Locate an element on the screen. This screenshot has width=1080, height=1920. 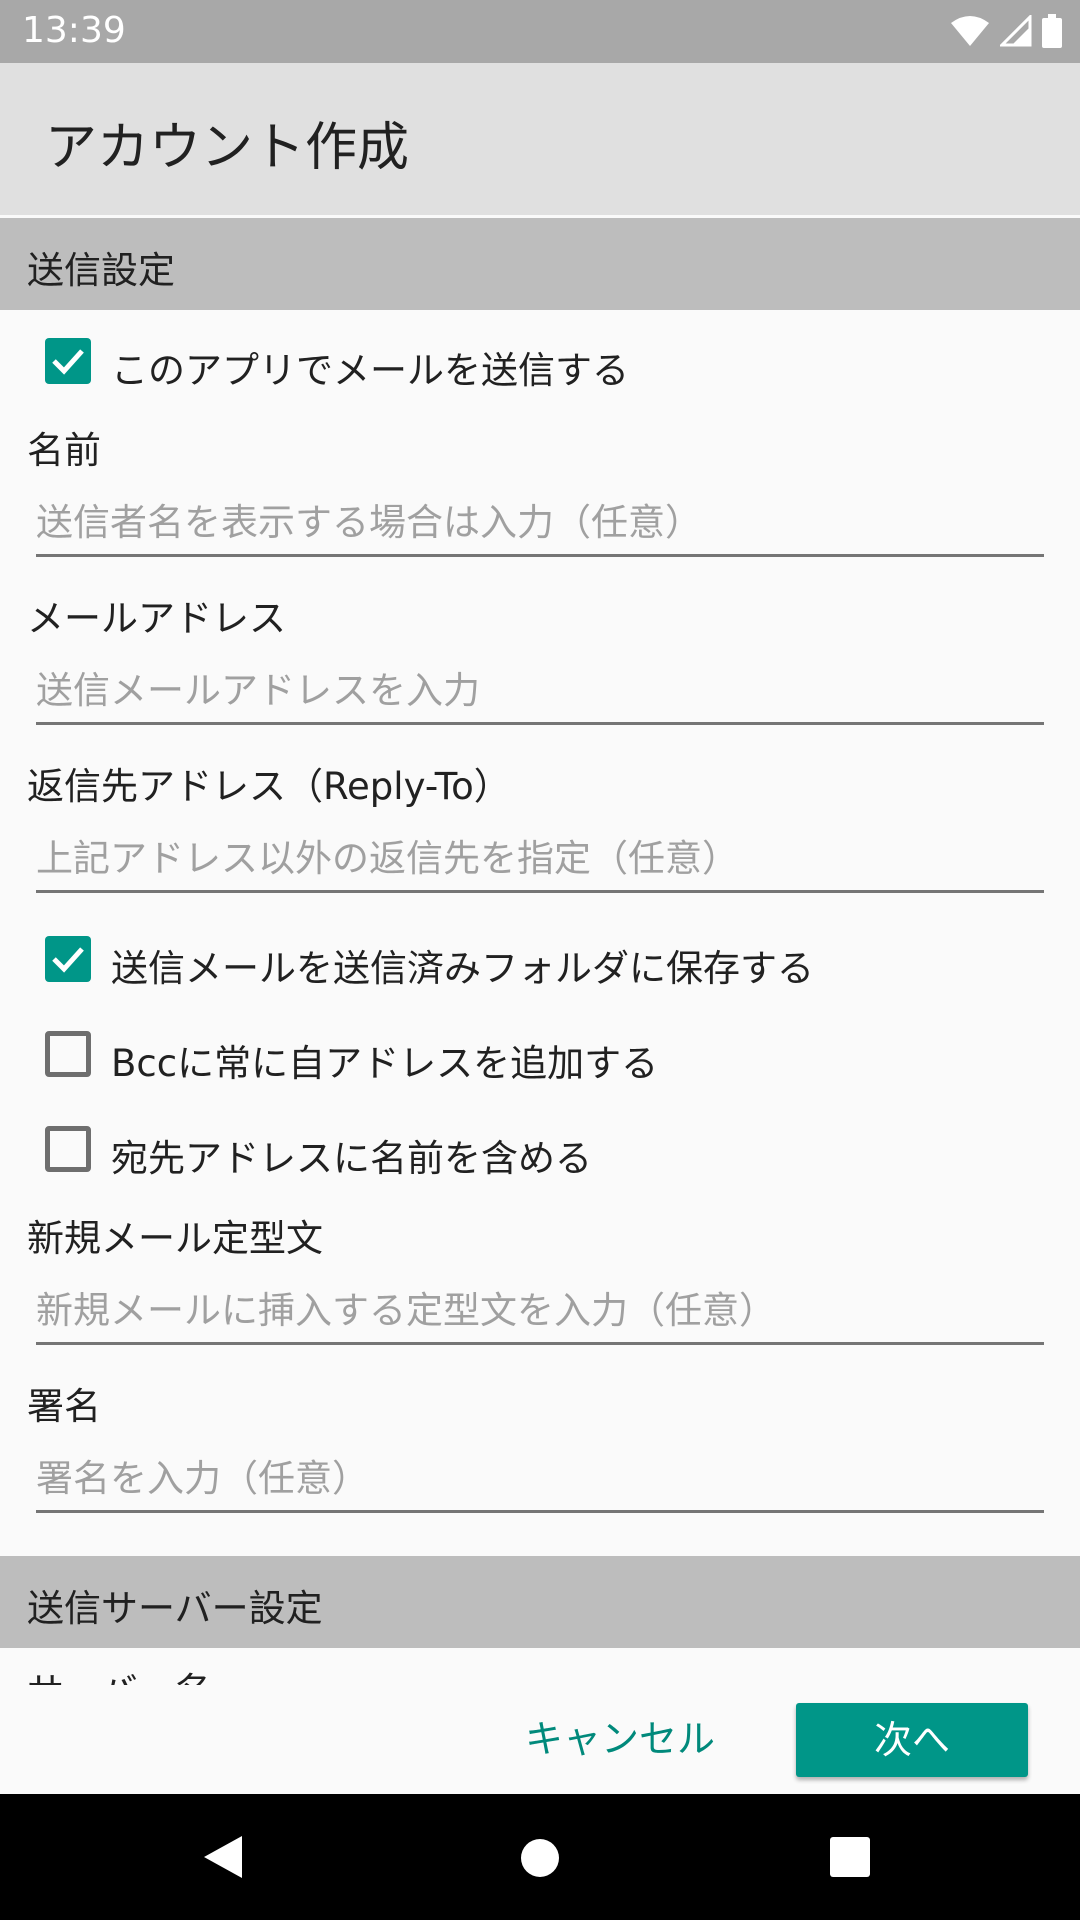
navigation-bar is located at coordinates (540, 1857).